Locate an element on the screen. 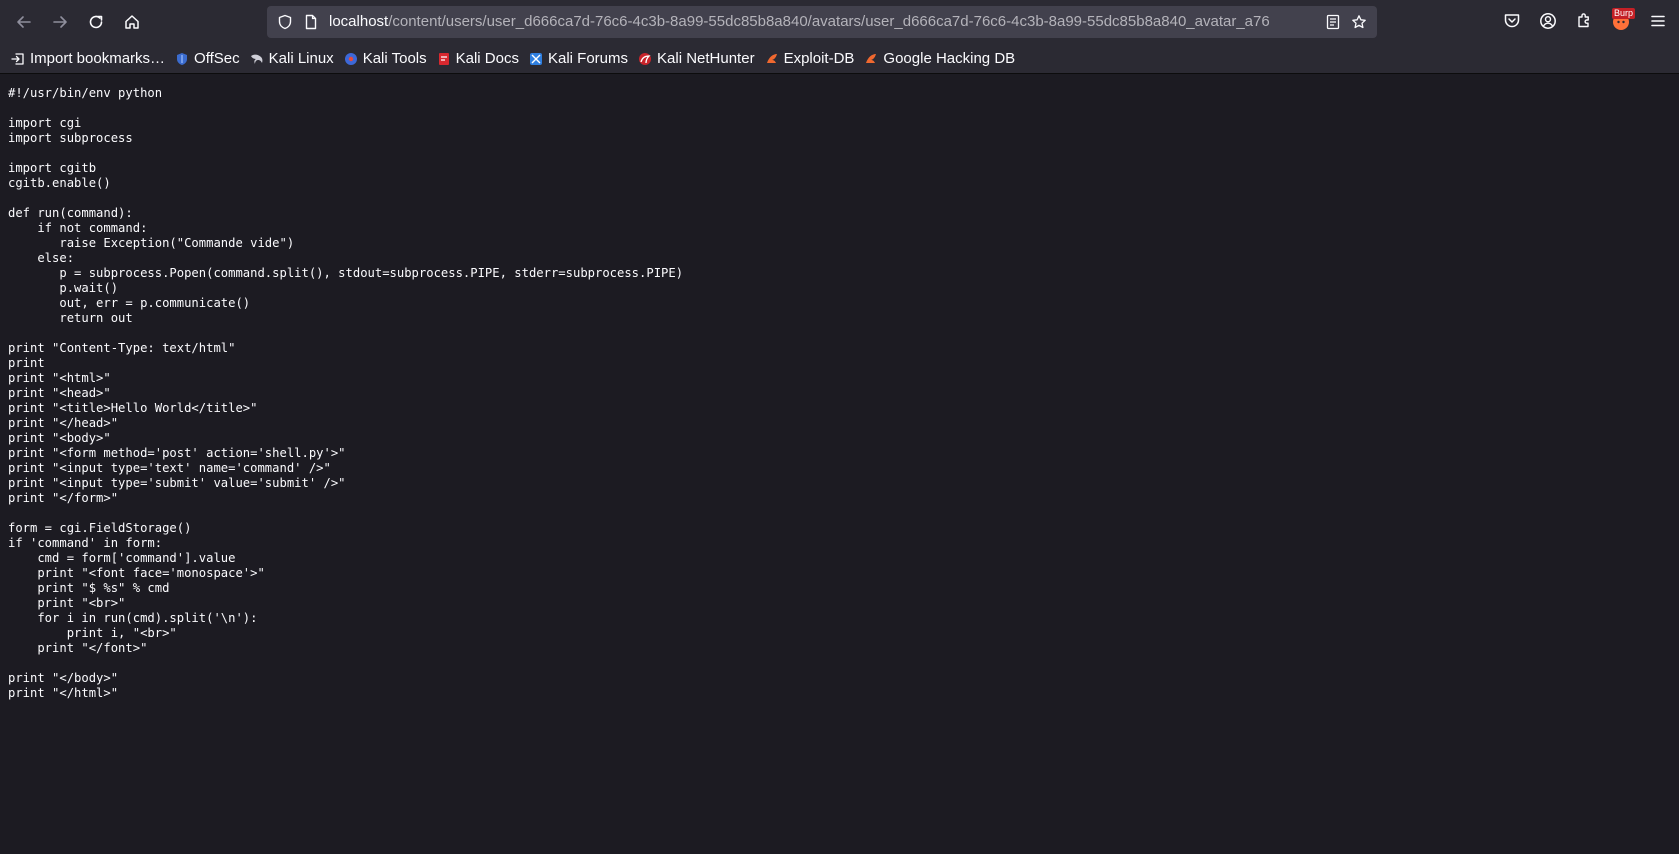 This screenshot has height=854, width=1679. arrow-right-icon is located at coordinates (60, 22).